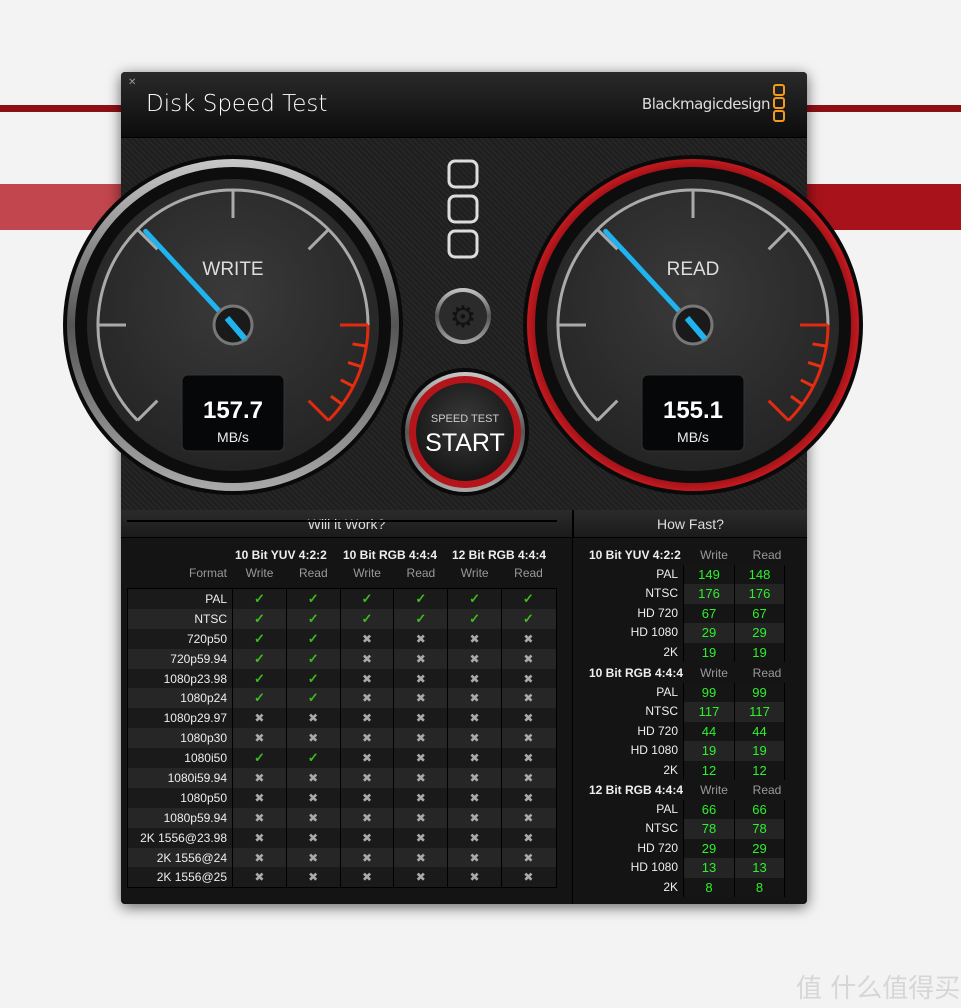 Image resolution: width=961 pixels, height=1008 pixels. Describe the element at coordinates (463, 316) in the screenshot. I see `settings-button: ⚙` at that location.